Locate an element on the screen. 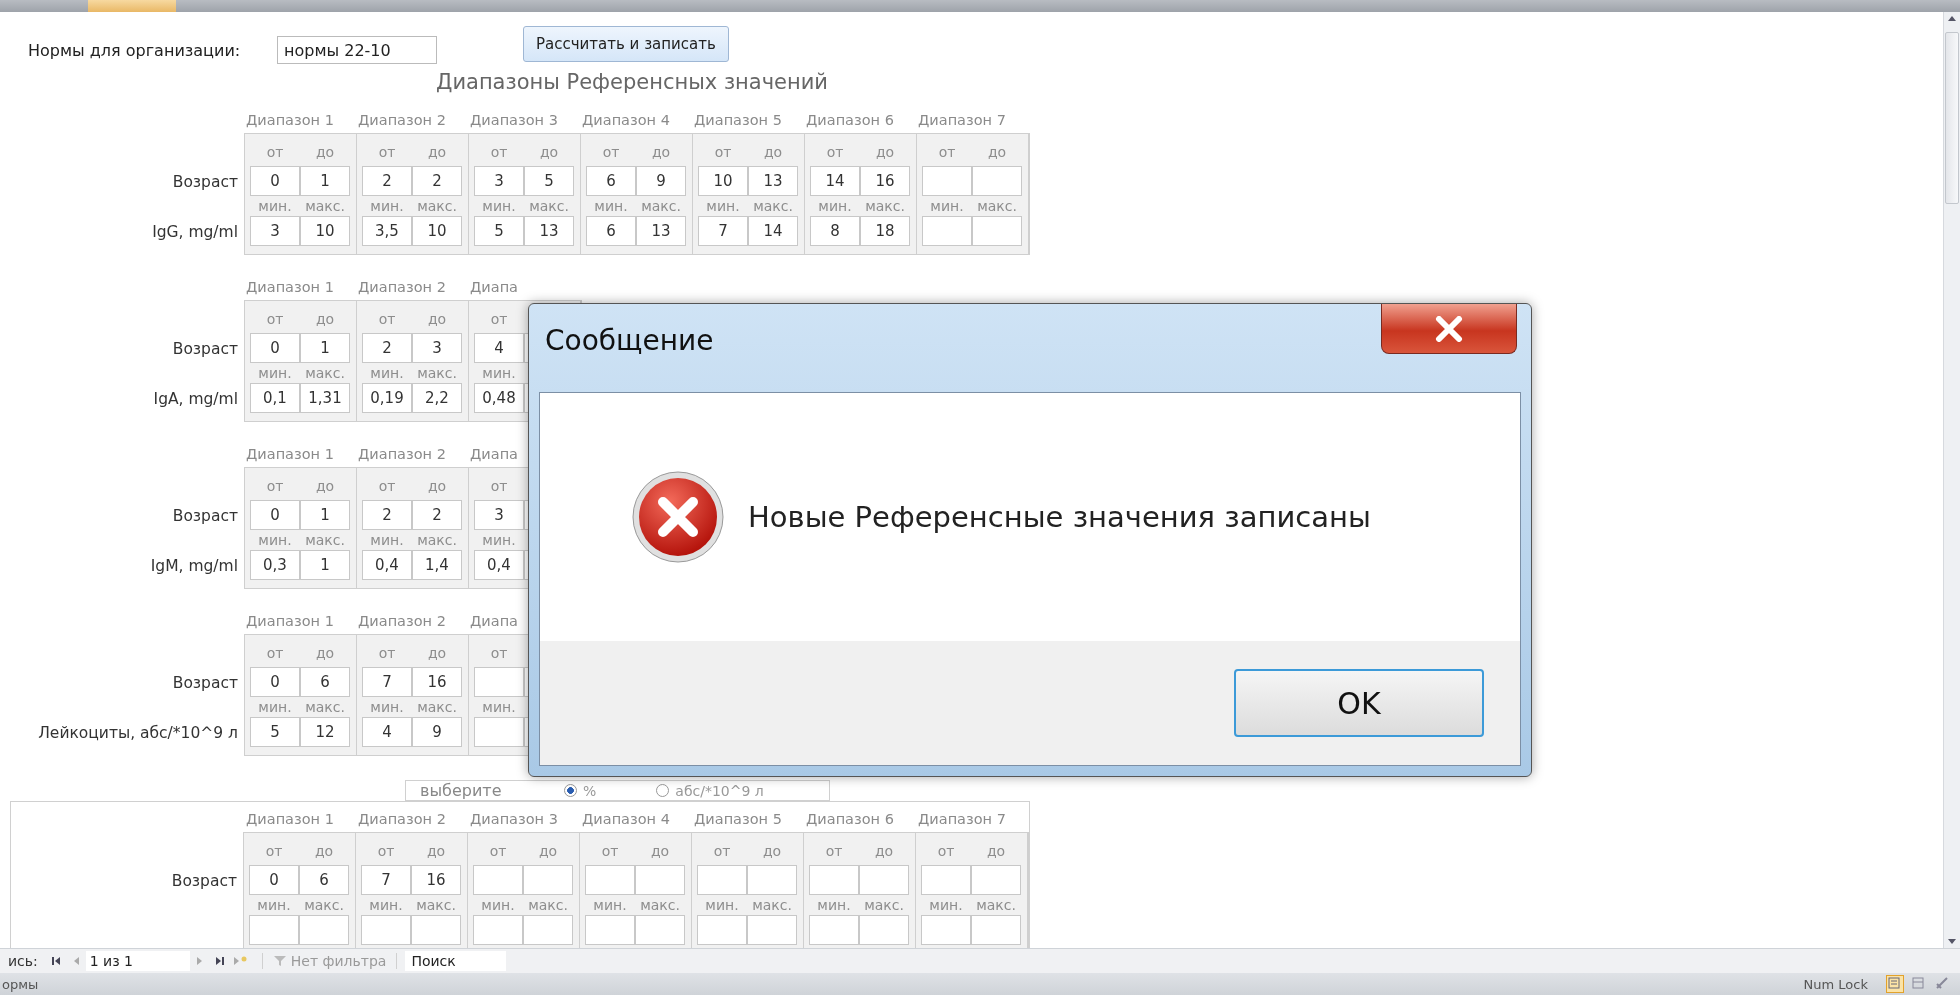  calculate-button: Рассчитать и записать is located at coordinates (626, 44).